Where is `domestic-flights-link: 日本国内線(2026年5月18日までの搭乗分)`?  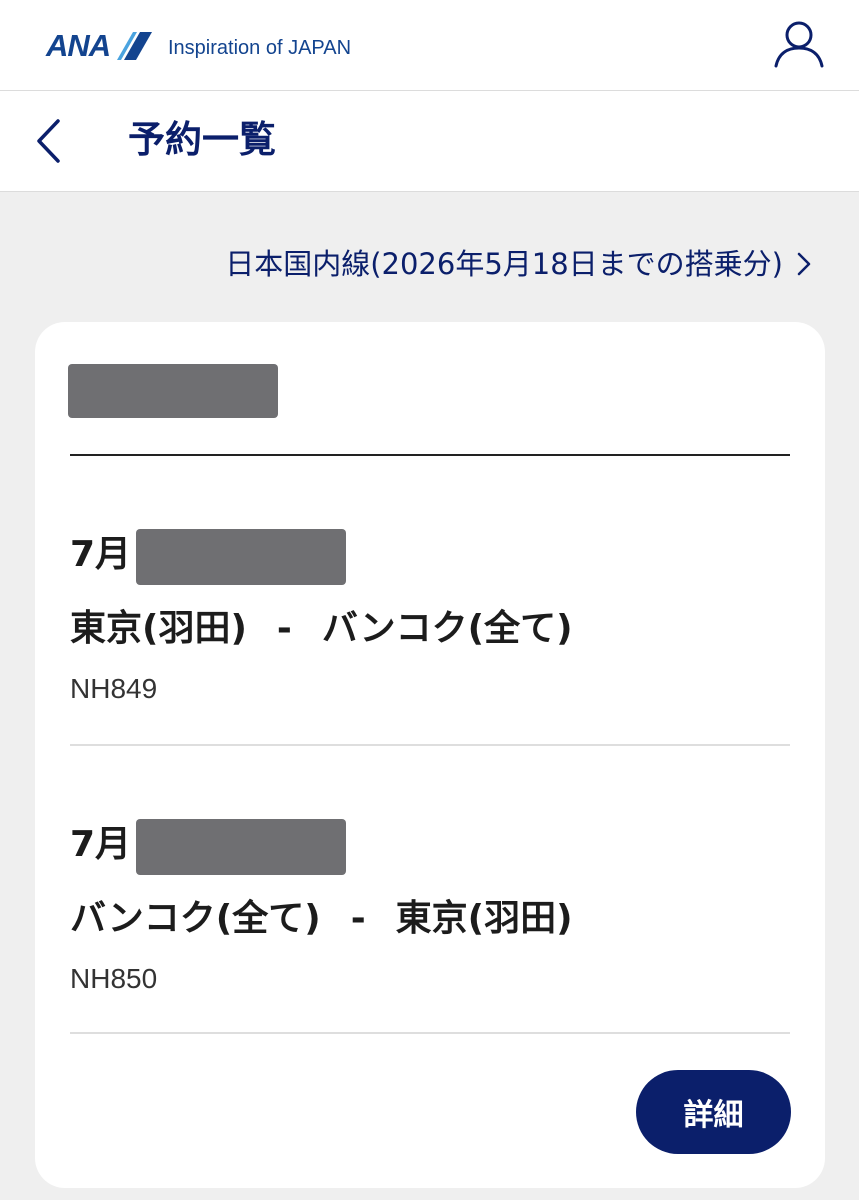 domestic-flights-link: 日本国内線(2026年5月18日までの搭乗分) is located at coordinates (519, 264).